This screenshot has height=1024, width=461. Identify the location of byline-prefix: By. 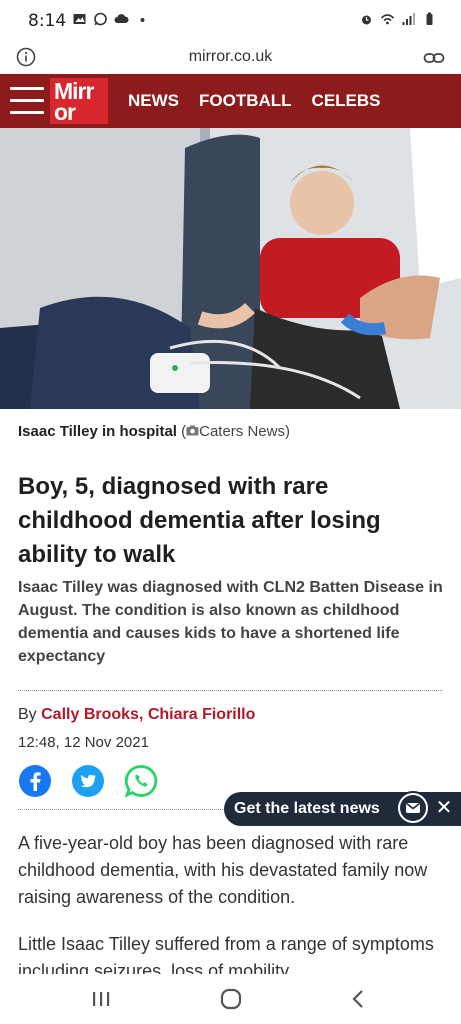
(27, 714).